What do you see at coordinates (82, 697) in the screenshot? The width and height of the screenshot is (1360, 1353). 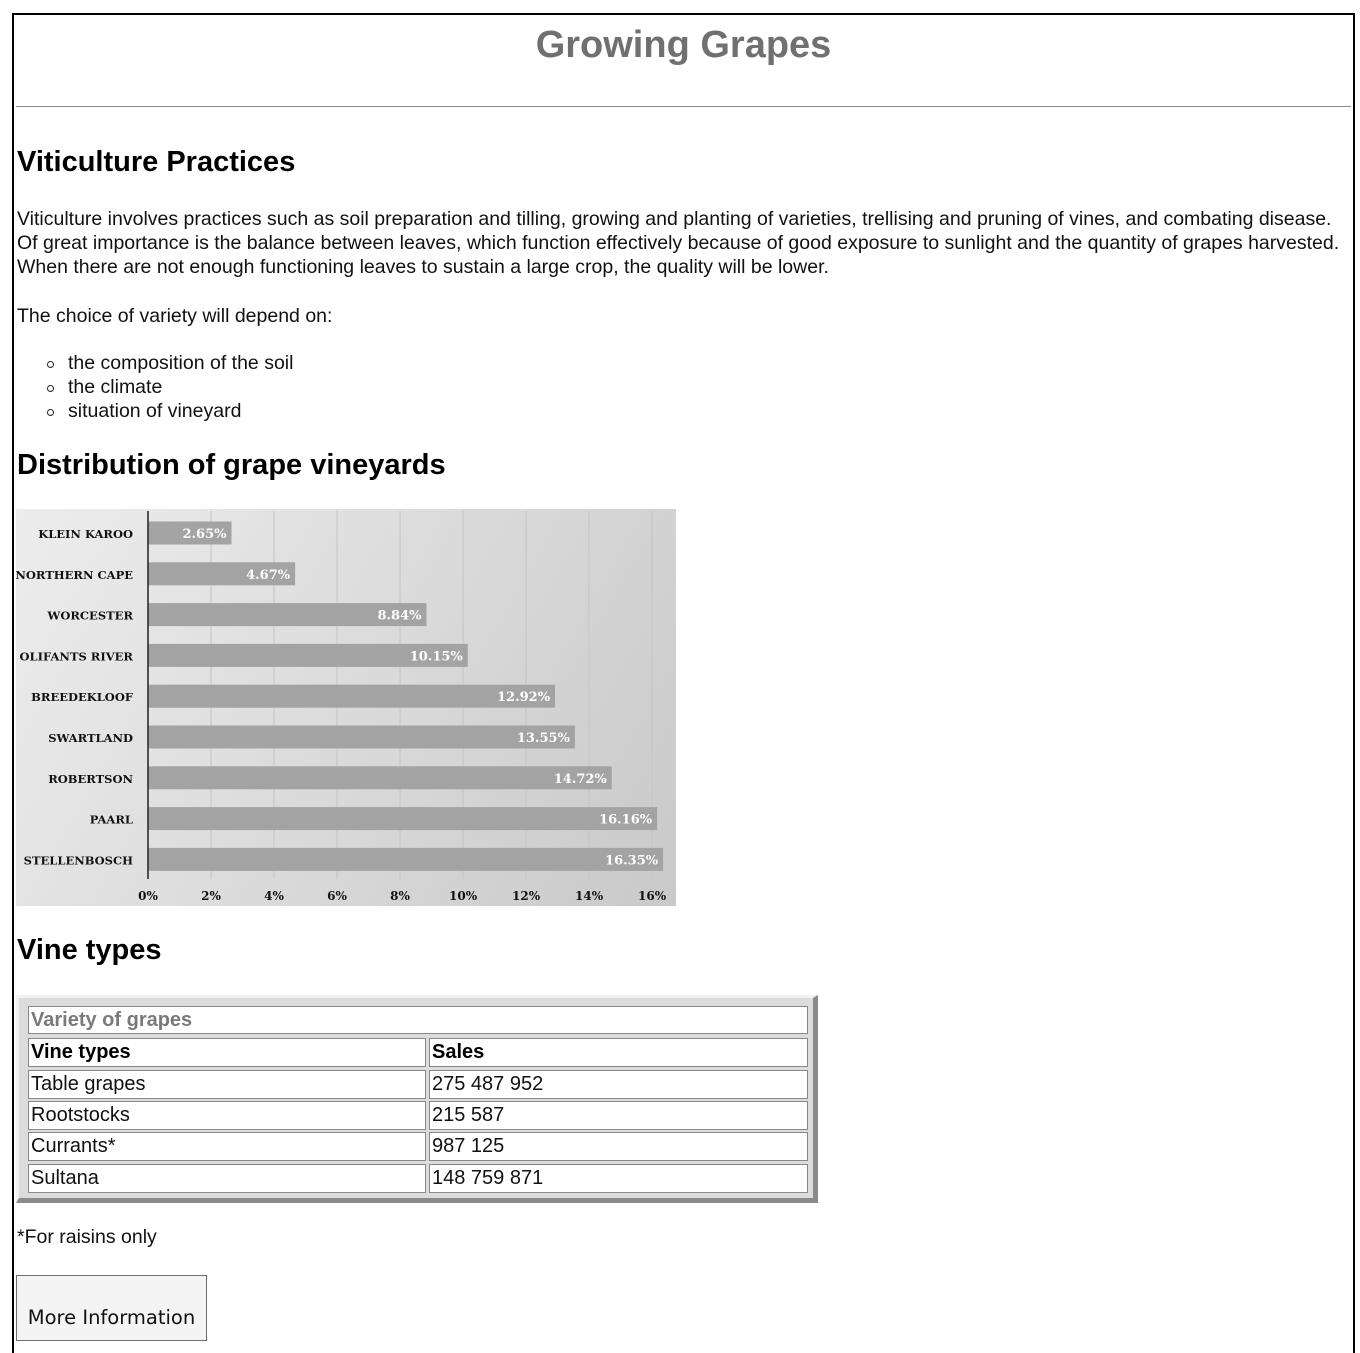 I see `category-label: BREEDEKLOOF` at bounding box center [82, 697].